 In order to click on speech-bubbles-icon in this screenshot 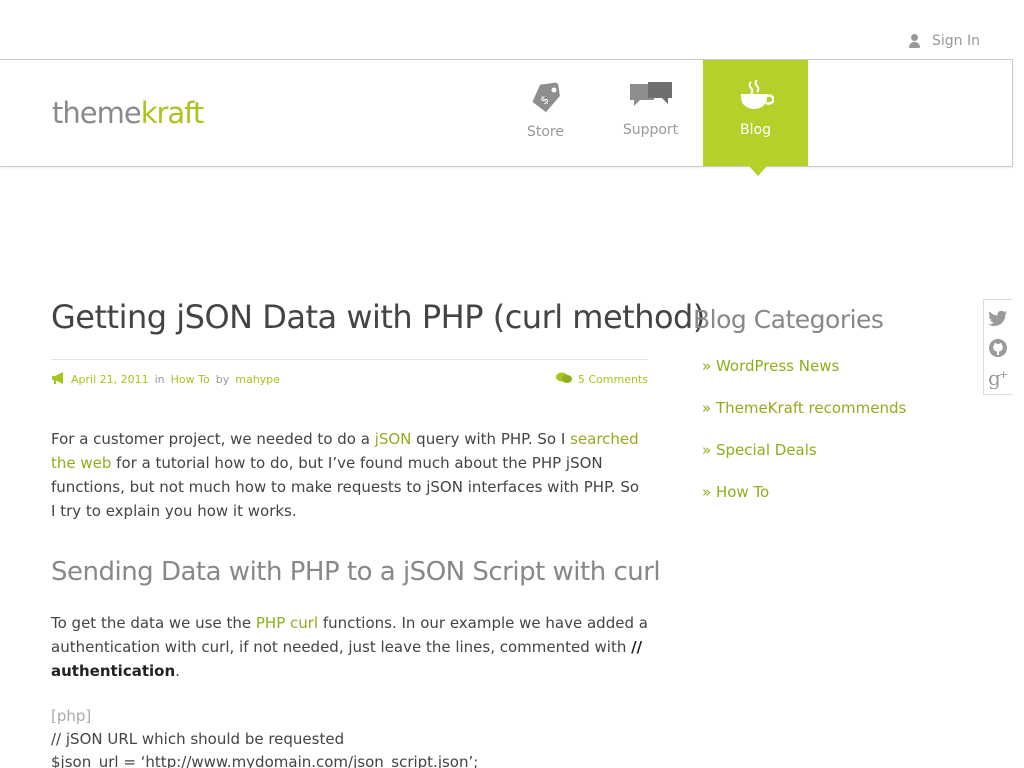, I will do `click(651, 96)`.